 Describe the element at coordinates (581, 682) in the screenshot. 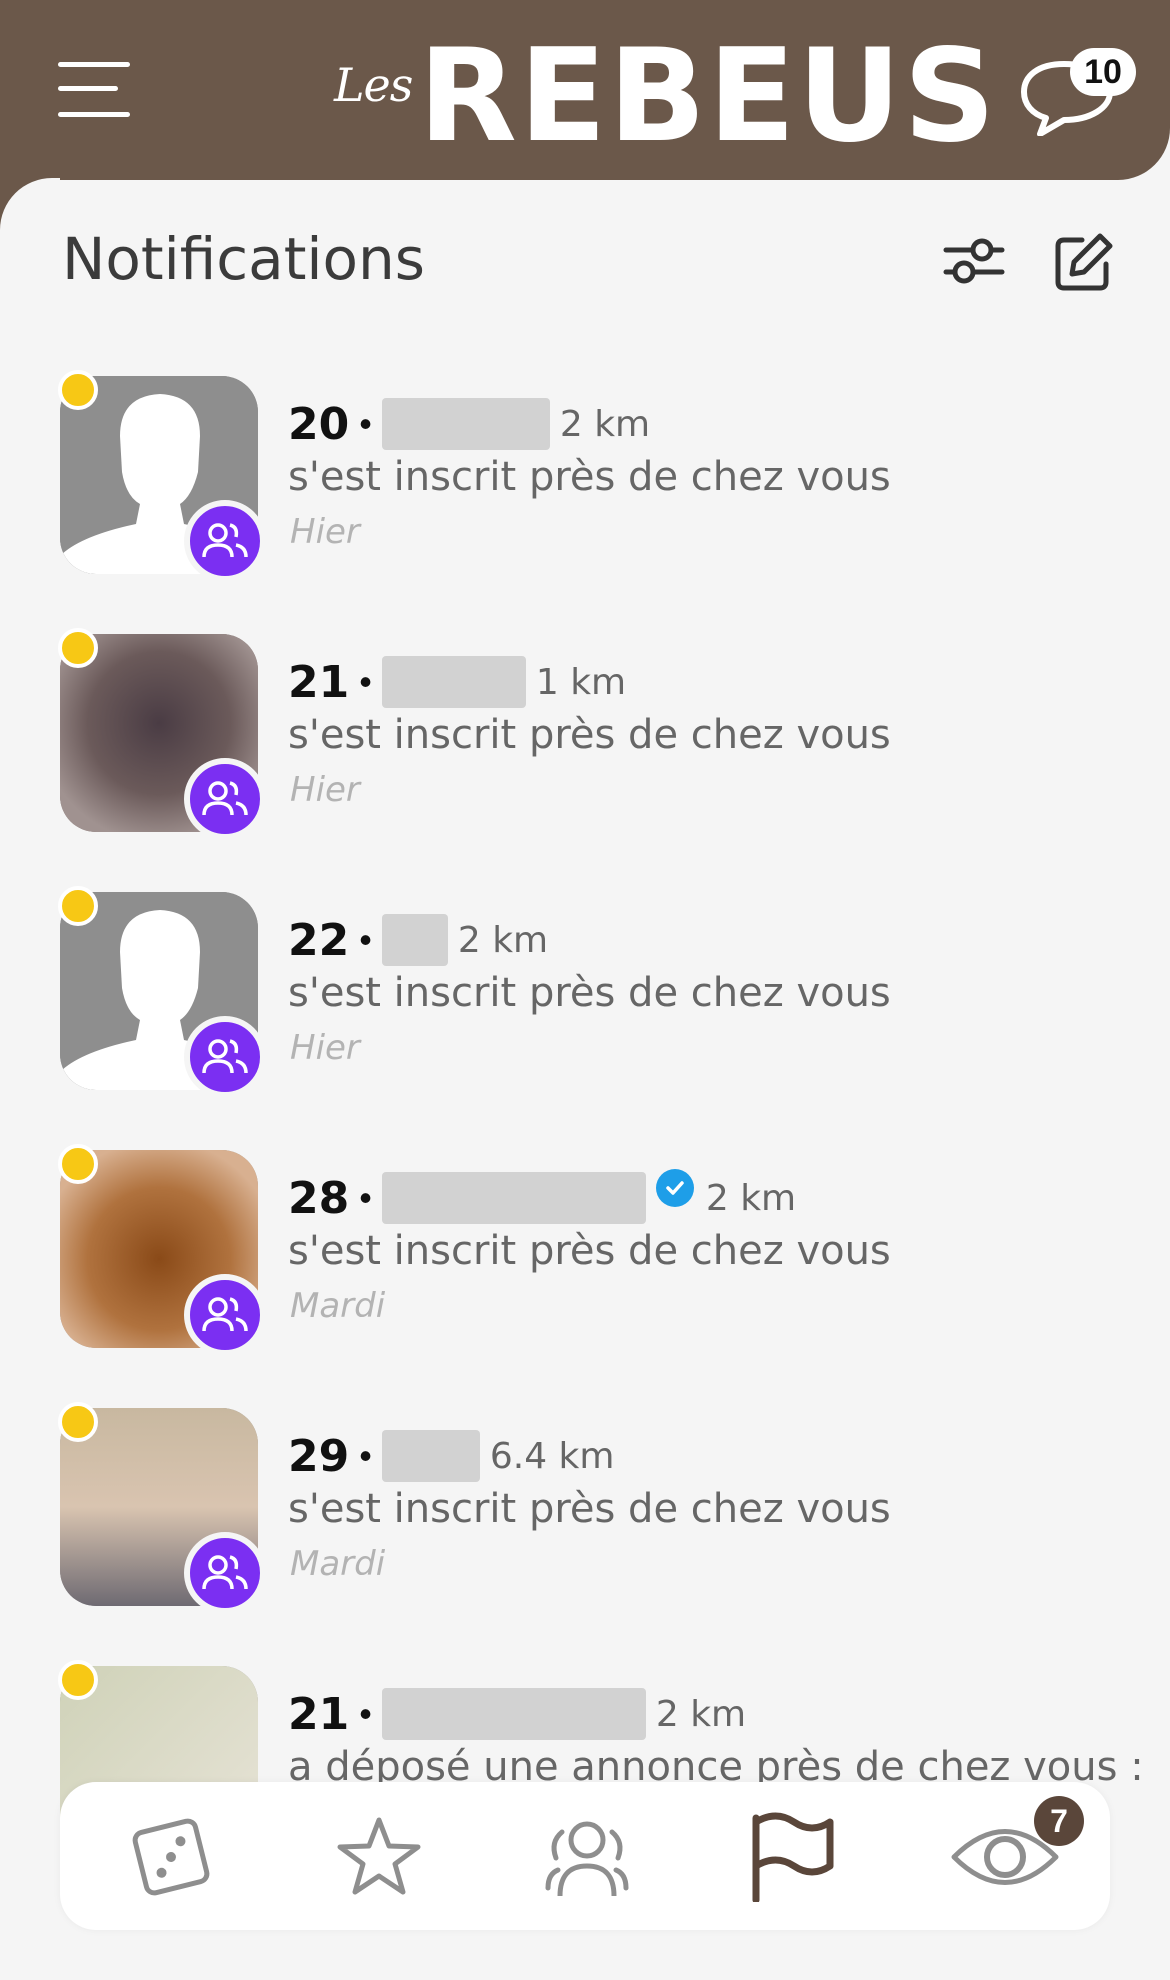

I see `distance: 1 km` at that location.